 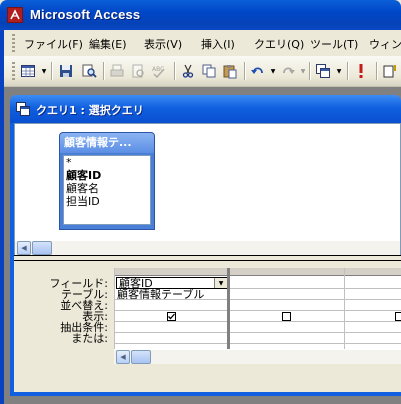 What do you see at coordinates (172, 294) in the screenshot?
I see `grid-cell-table: 顧客情報テーブル` at bounding box center [172, 294].